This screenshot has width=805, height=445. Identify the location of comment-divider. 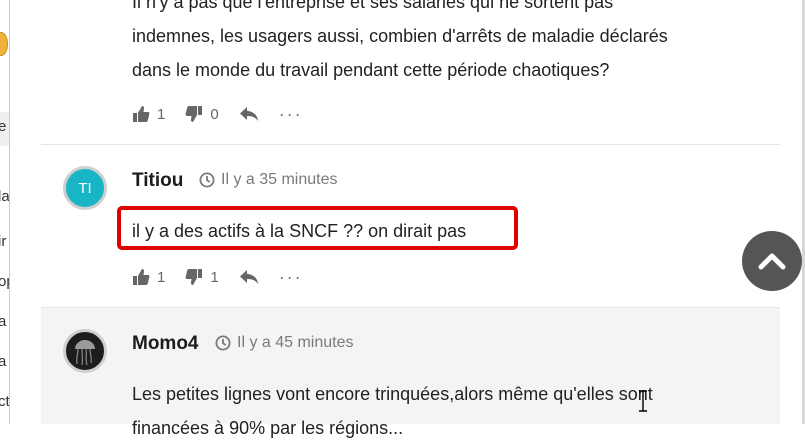
(410, 144).